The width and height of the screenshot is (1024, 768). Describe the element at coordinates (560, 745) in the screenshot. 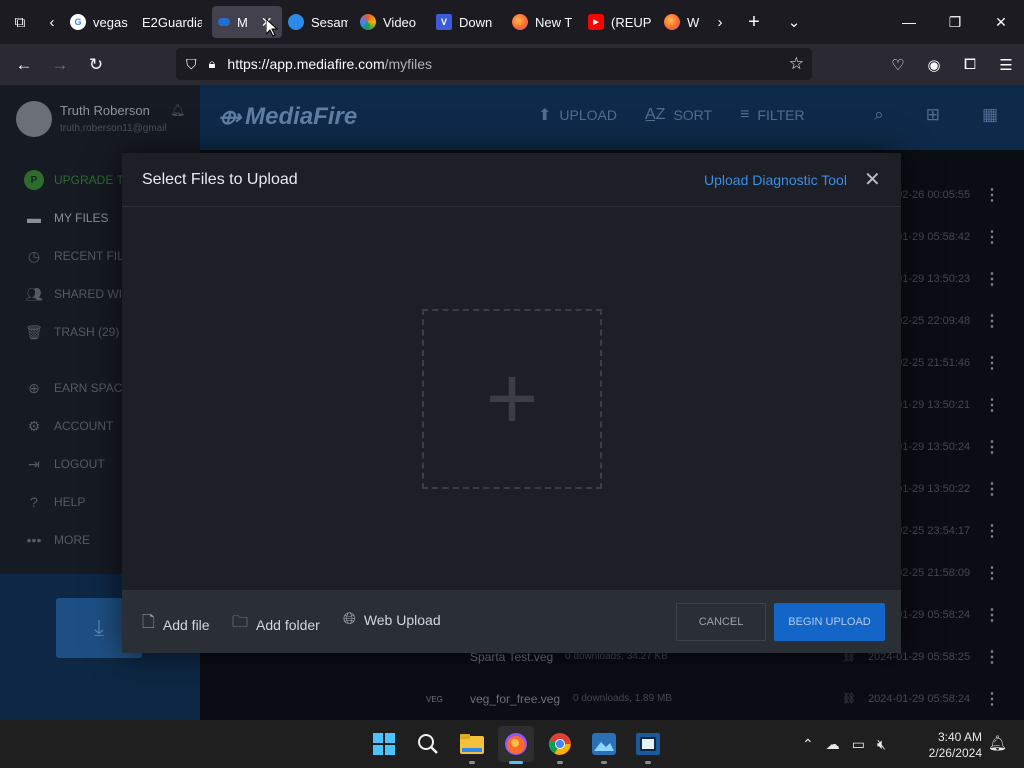

I see `chrome-taskbar-button` at that location.